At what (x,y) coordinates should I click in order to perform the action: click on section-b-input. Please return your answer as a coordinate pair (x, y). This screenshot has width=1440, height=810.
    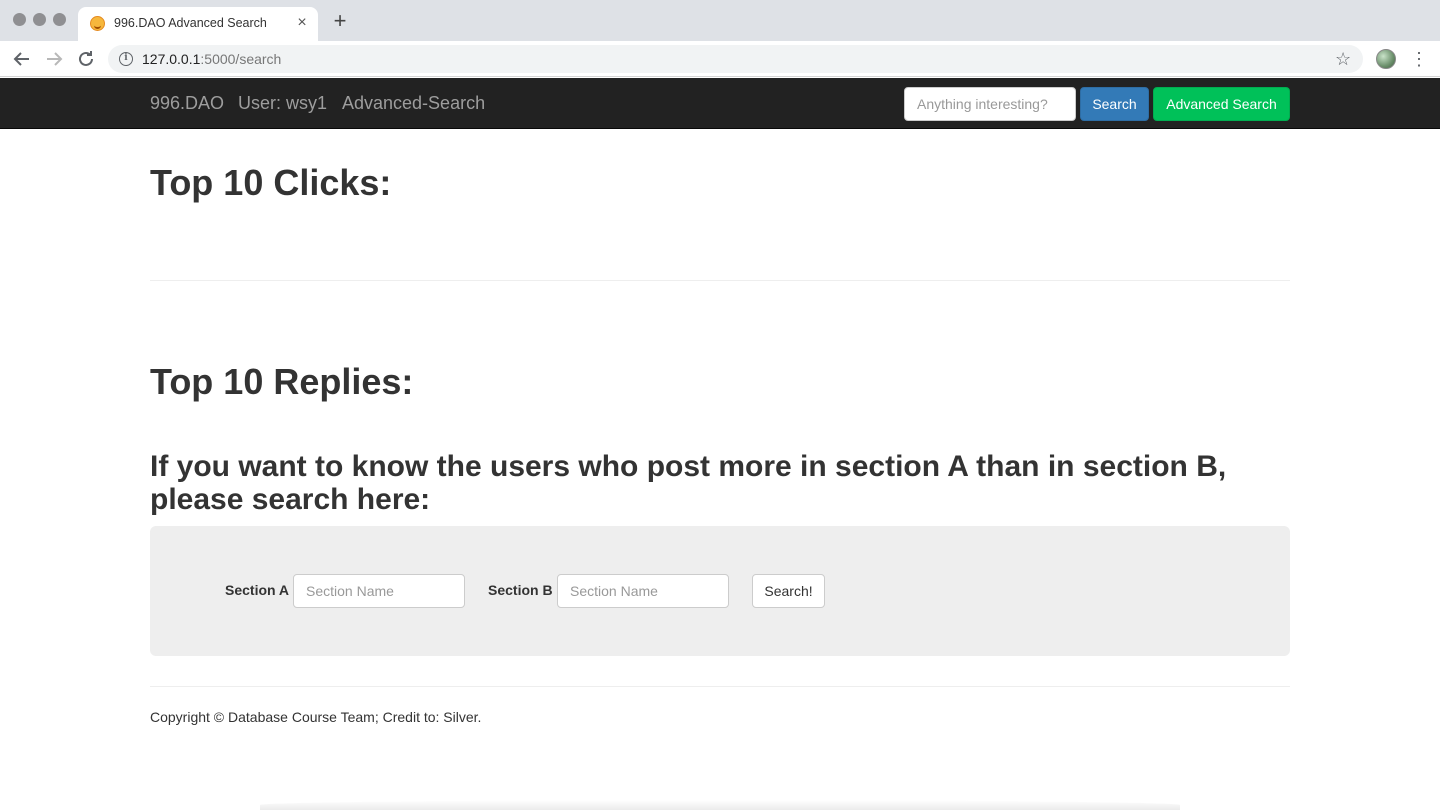
    Looking at the image, I should click on (643, 591).